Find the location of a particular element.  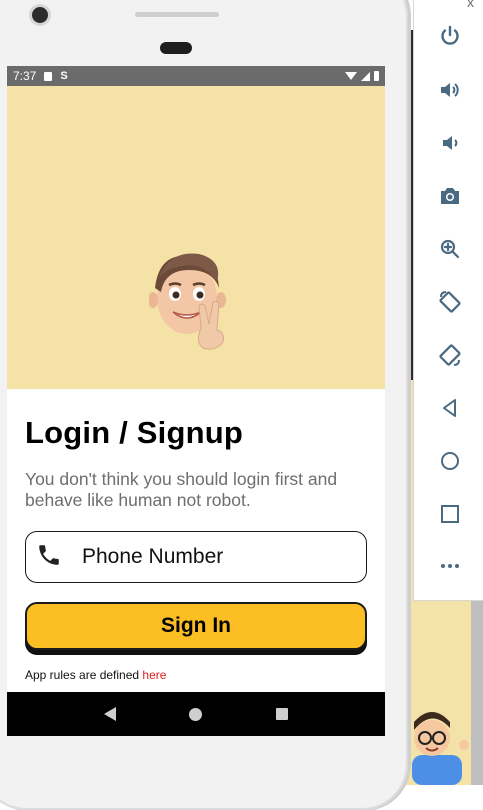

volume-down-icon is located at coordinates (450, 143).